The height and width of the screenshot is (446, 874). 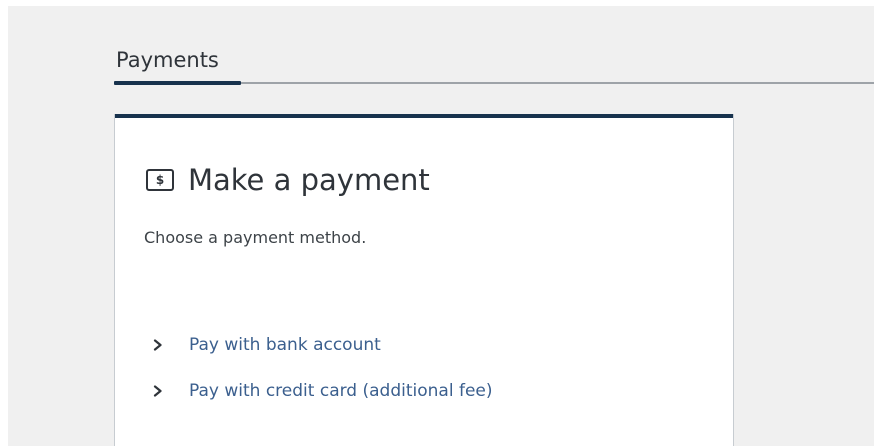 I want to click on dollar-sign-glyph: $, so click(x=160, y=180).